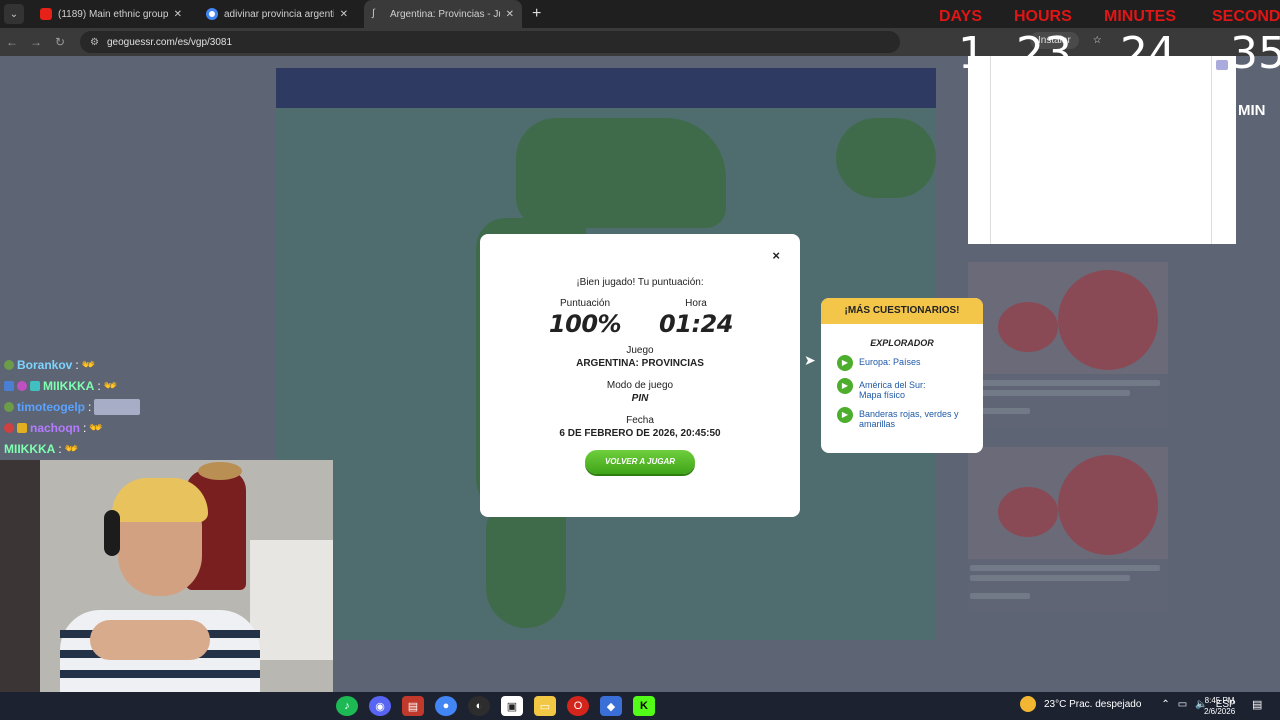 This screenshot has width=1280, height=720. I want to click on quiz-link-item: ▶ Banderas rojas, verdes y amarillas, so click(902, 418).